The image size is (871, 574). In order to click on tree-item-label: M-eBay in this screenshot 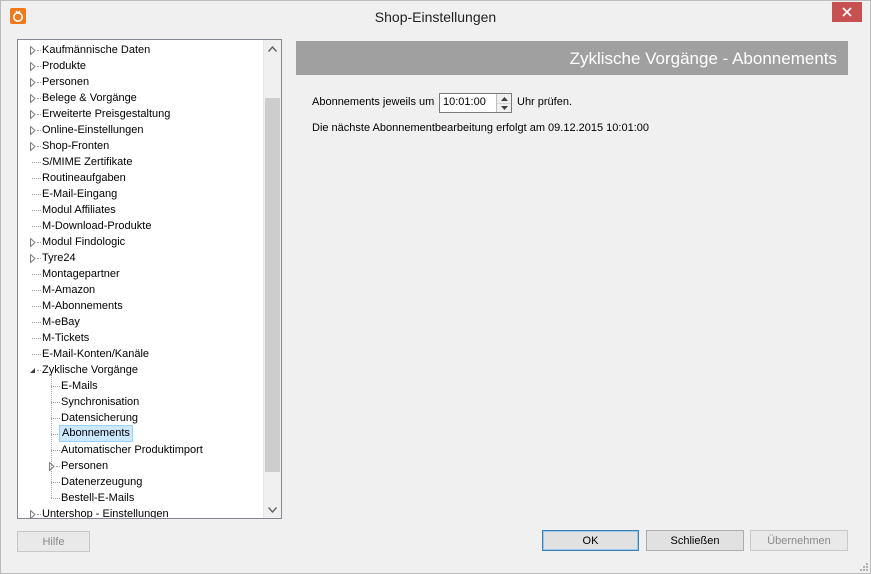, I will do `click(61, 322)`.